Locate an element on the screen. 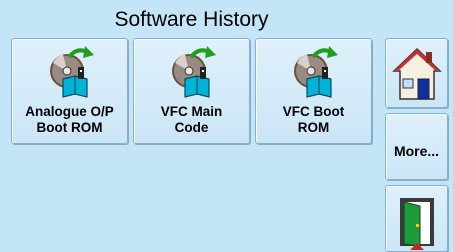 This screenshot has height=252, width=453. tile-label: VFC Main Code is located at coordinates (191, 120).